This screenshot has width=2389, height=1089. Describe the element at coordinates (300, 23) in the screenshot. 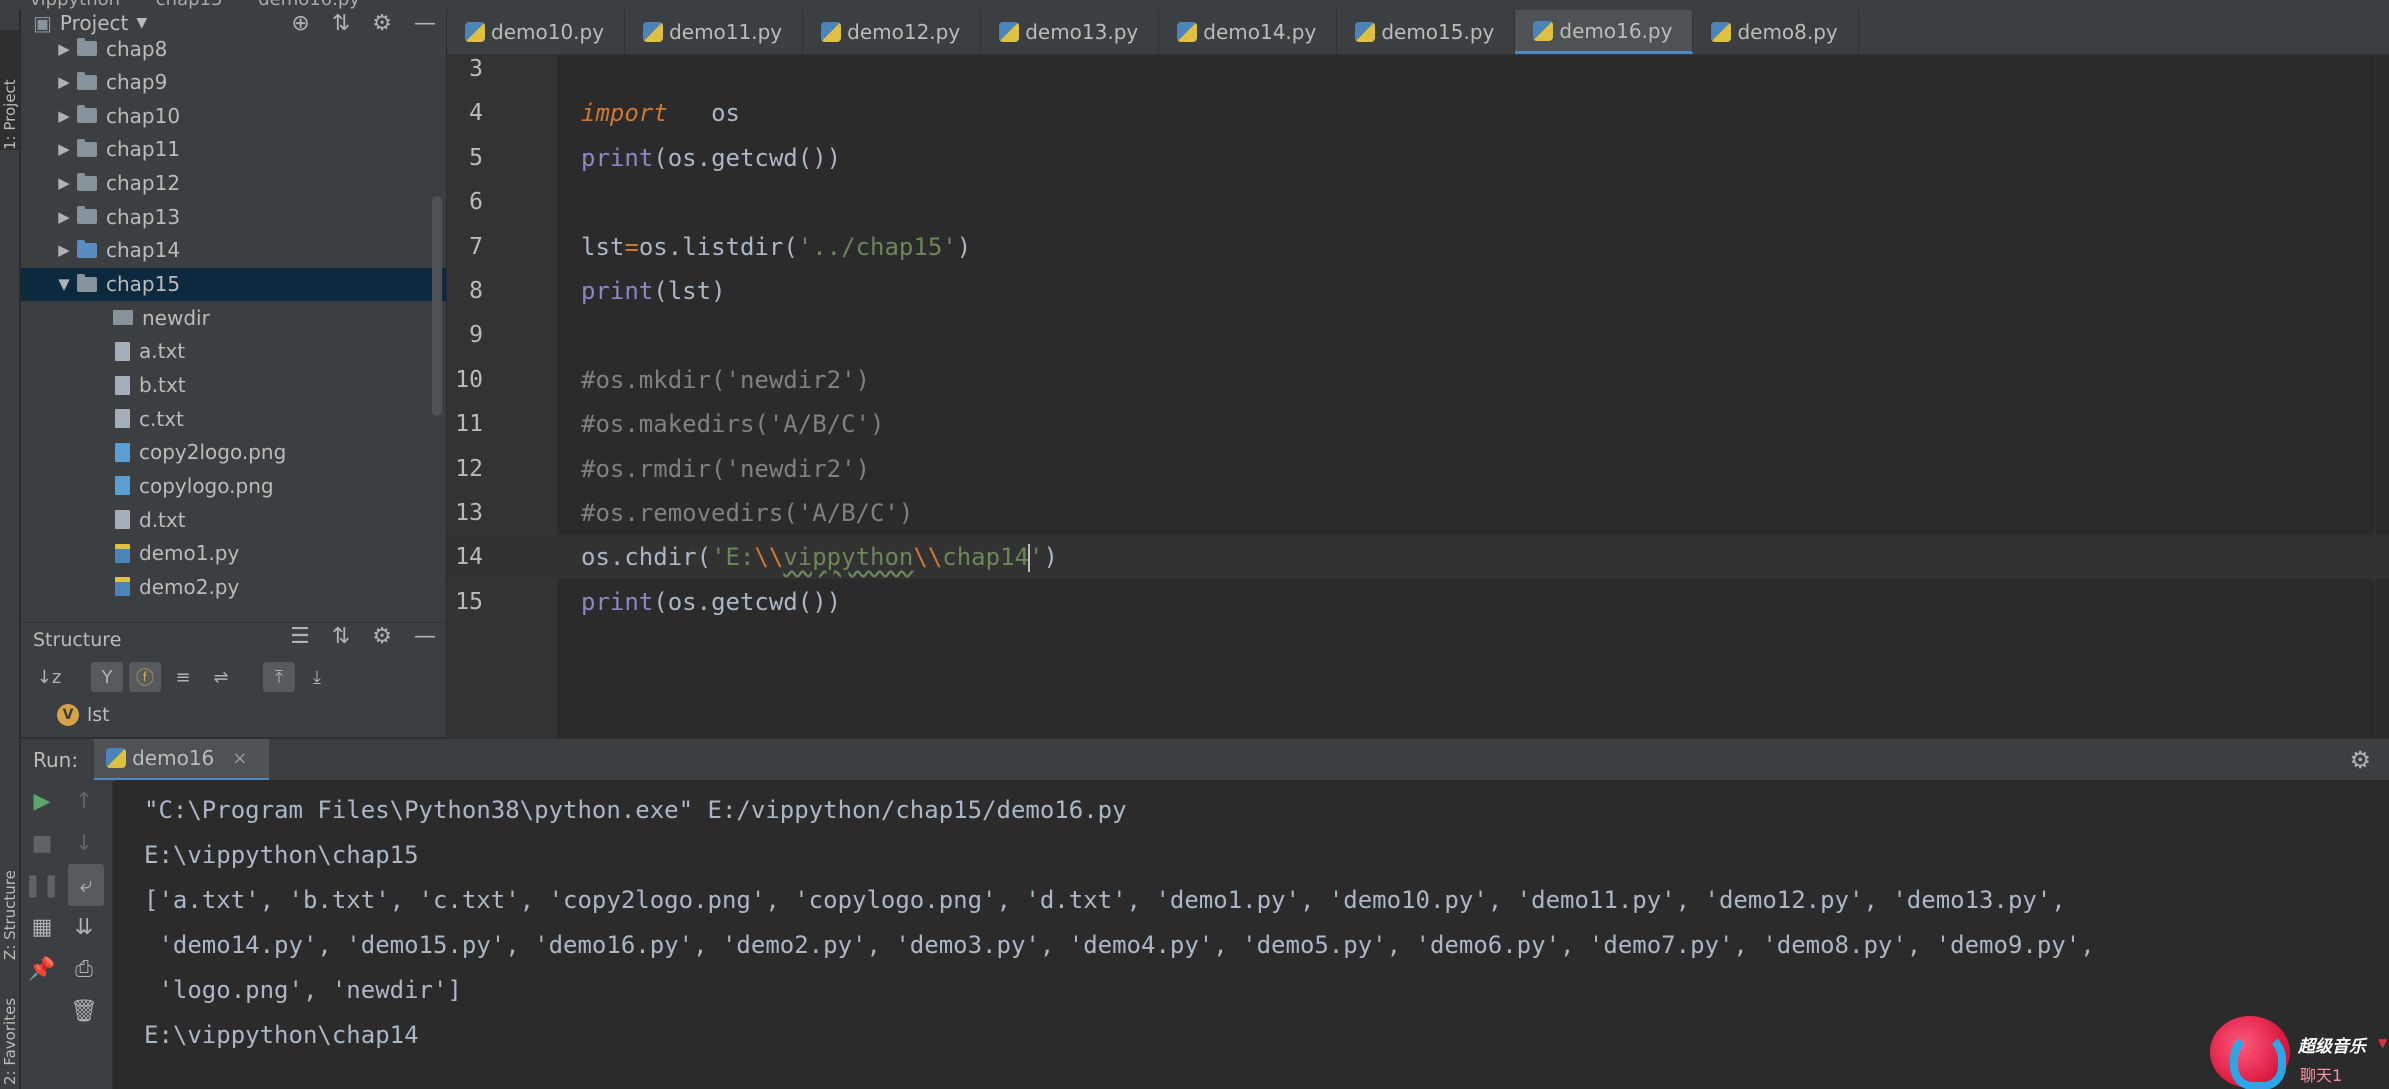

I see `locate-icon: ⊕` at that location.